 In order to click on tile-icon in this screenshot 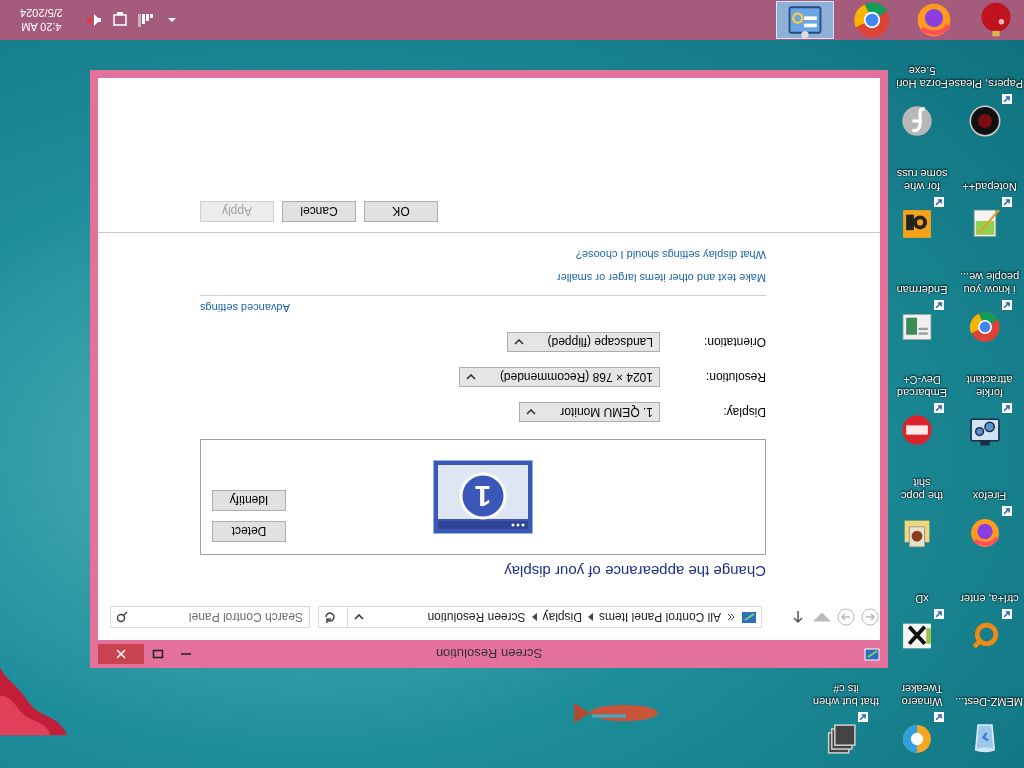, I will do `click(917, 224)`.